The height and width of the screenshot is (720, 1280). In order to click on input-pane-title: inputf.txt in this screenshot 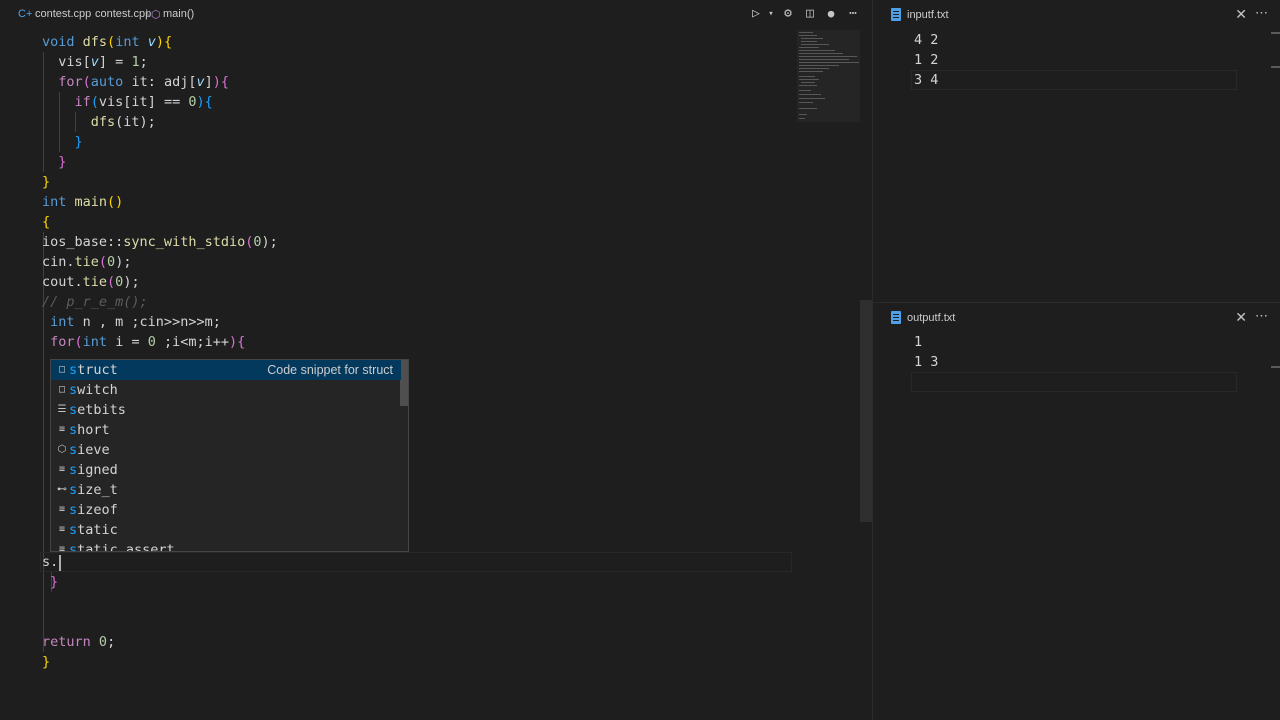, I will do `click(928, 15)`.